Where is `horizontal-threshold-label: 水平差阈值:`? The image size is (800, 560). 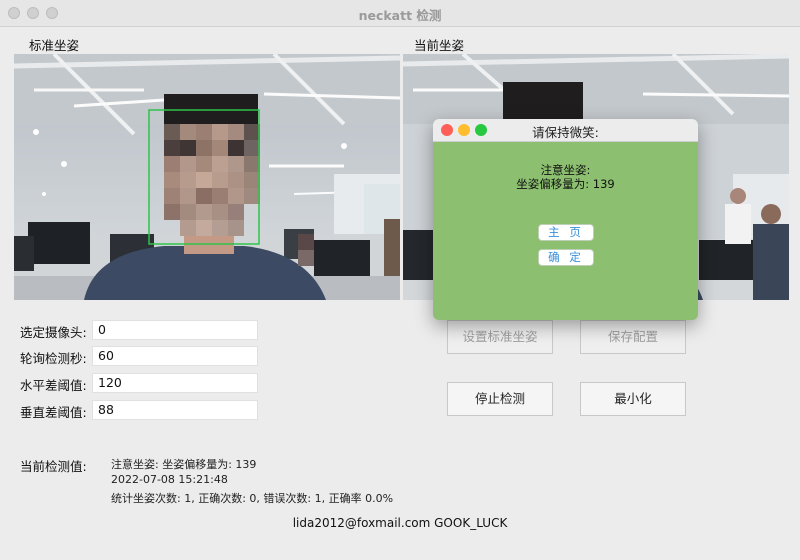
horizontal-threshold-label: 水平差阈值: is located at coordinates (53, 385).